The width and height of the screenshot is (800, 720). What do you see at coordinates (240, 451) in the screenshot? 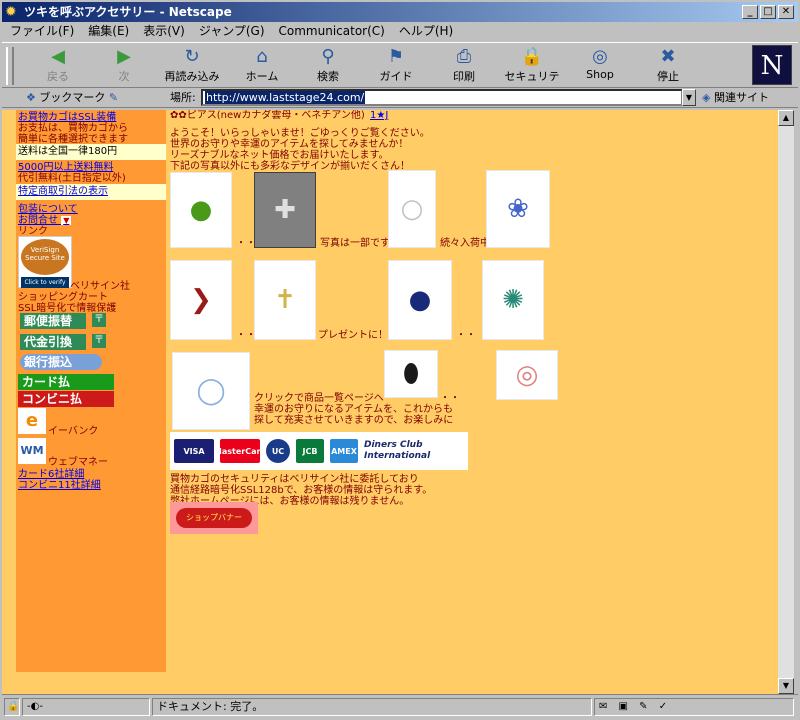
I see `mastercard-logo-icon: MasterCard` at bounding box center [240, 451].